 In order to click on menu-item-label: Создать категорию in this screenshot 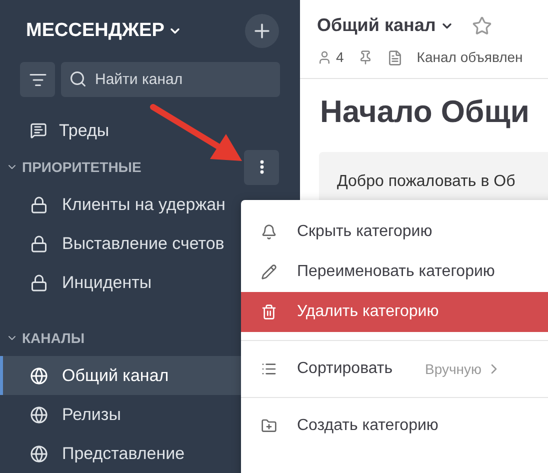, I will do `click(367, 426)`.